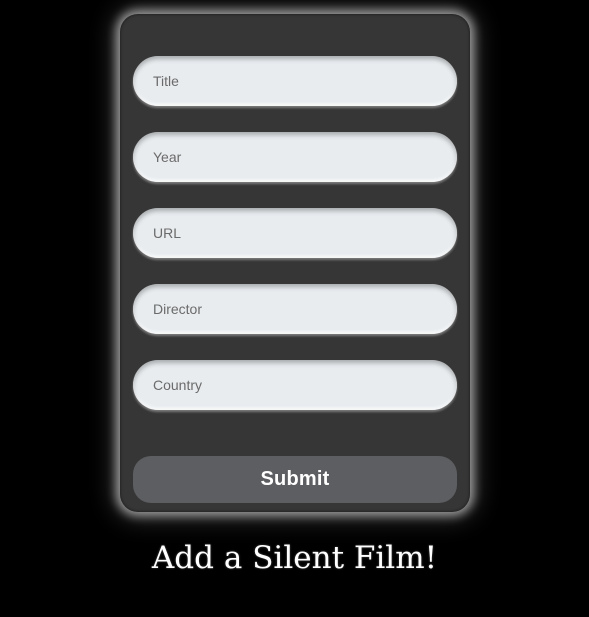 The image size is (589, 617). Describe the element at coordinates (295, 479) in the screenshot. I see `submit-button: Submit` at that location.